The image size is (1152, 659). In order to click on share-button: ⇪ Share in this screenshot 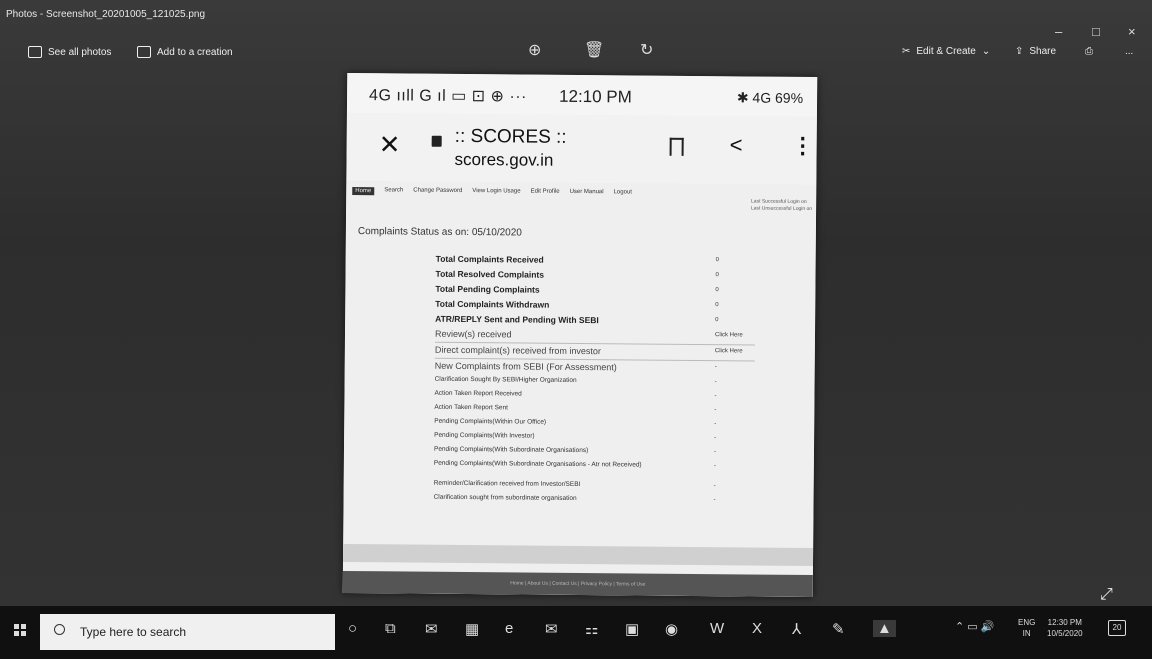, I will do `click(1035, 51)`.